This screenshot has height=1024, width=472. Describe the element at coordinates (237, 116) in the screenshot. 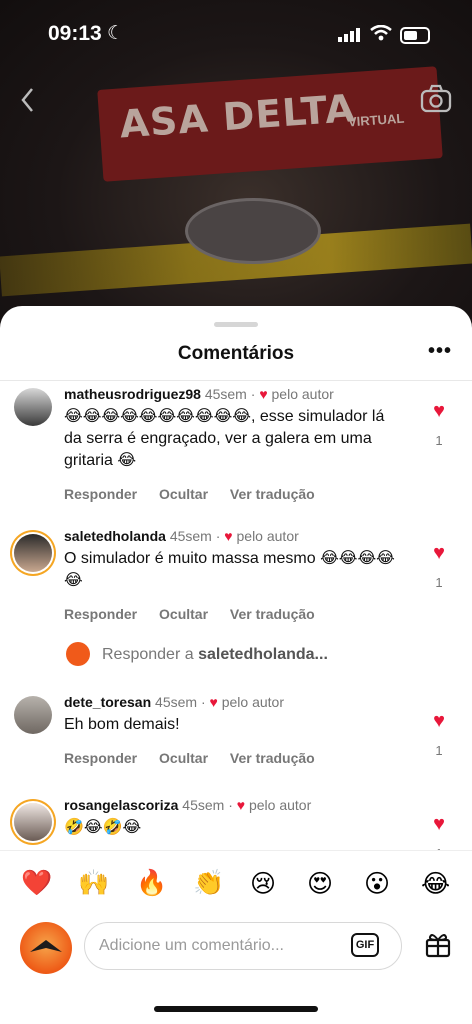

I see `sign-text: ASA DELTA` at that location.